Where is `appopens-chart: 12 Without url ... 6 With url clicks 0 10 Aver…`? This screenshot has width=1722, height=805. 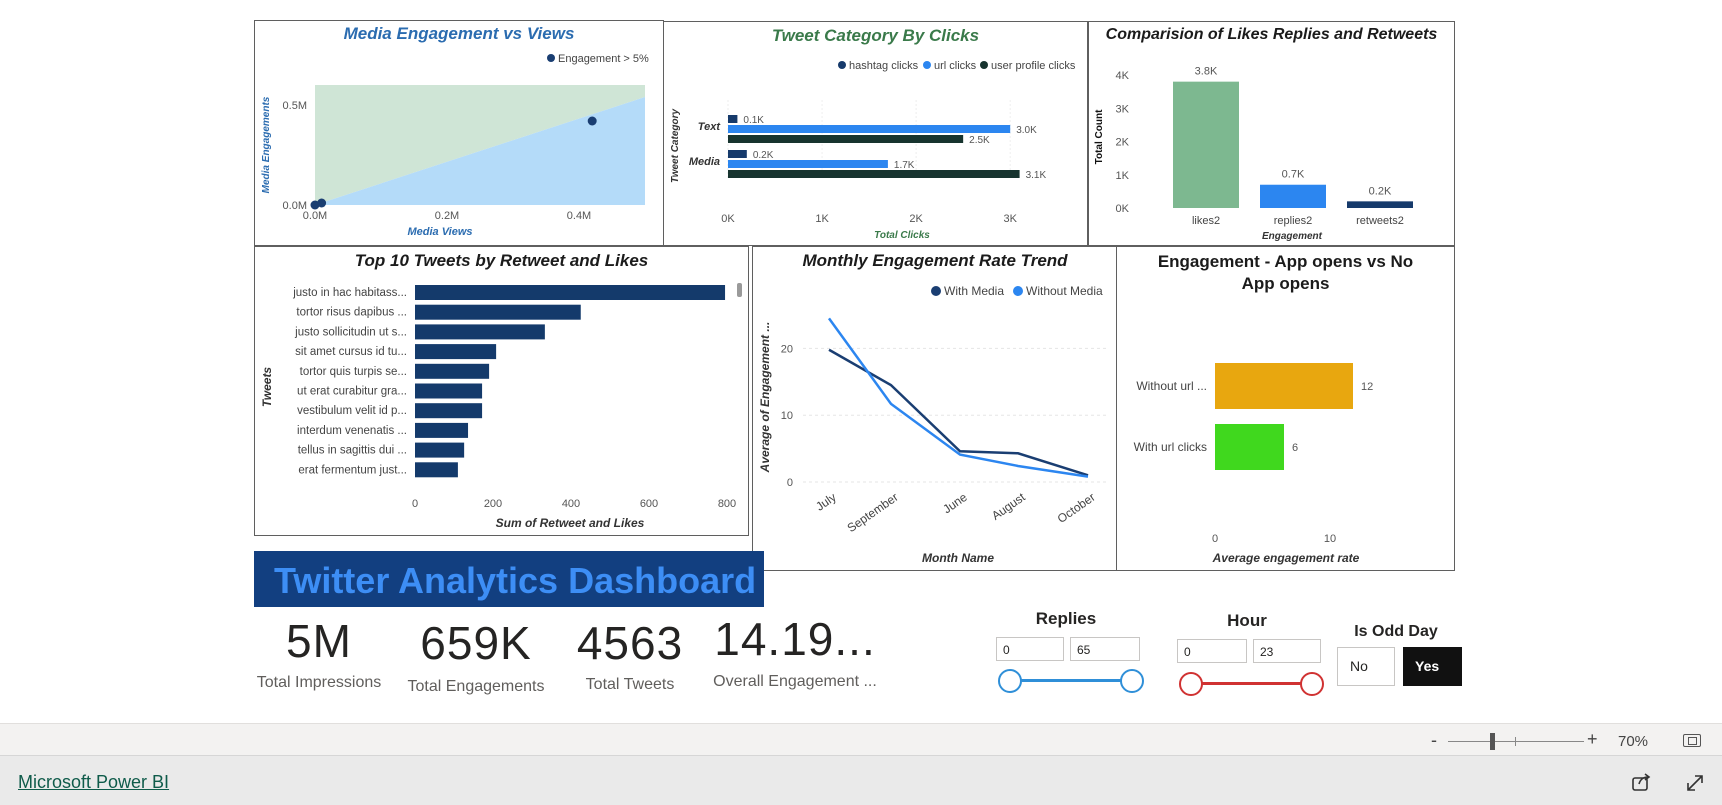 appopens-chart: 12 Without url ... 6 With url clicks 0 10 Aver… is located at coordinates (1286, 409).